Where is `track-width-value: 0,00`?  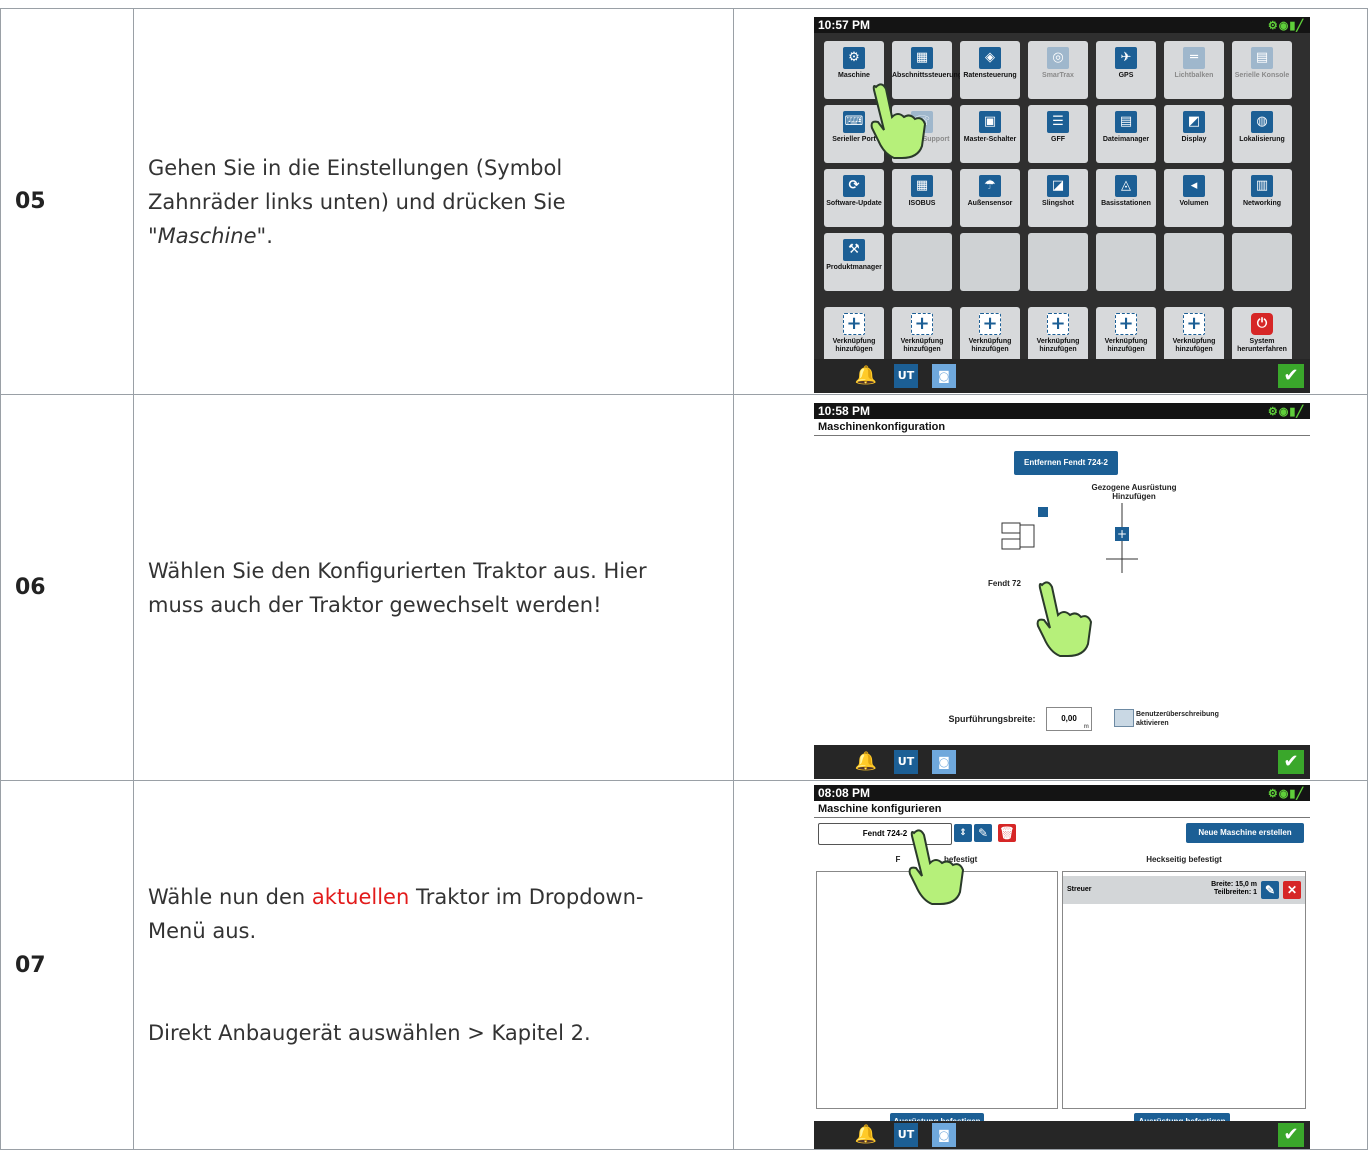 track-width-value: 0,00 is located at coordinates (1069, 718).